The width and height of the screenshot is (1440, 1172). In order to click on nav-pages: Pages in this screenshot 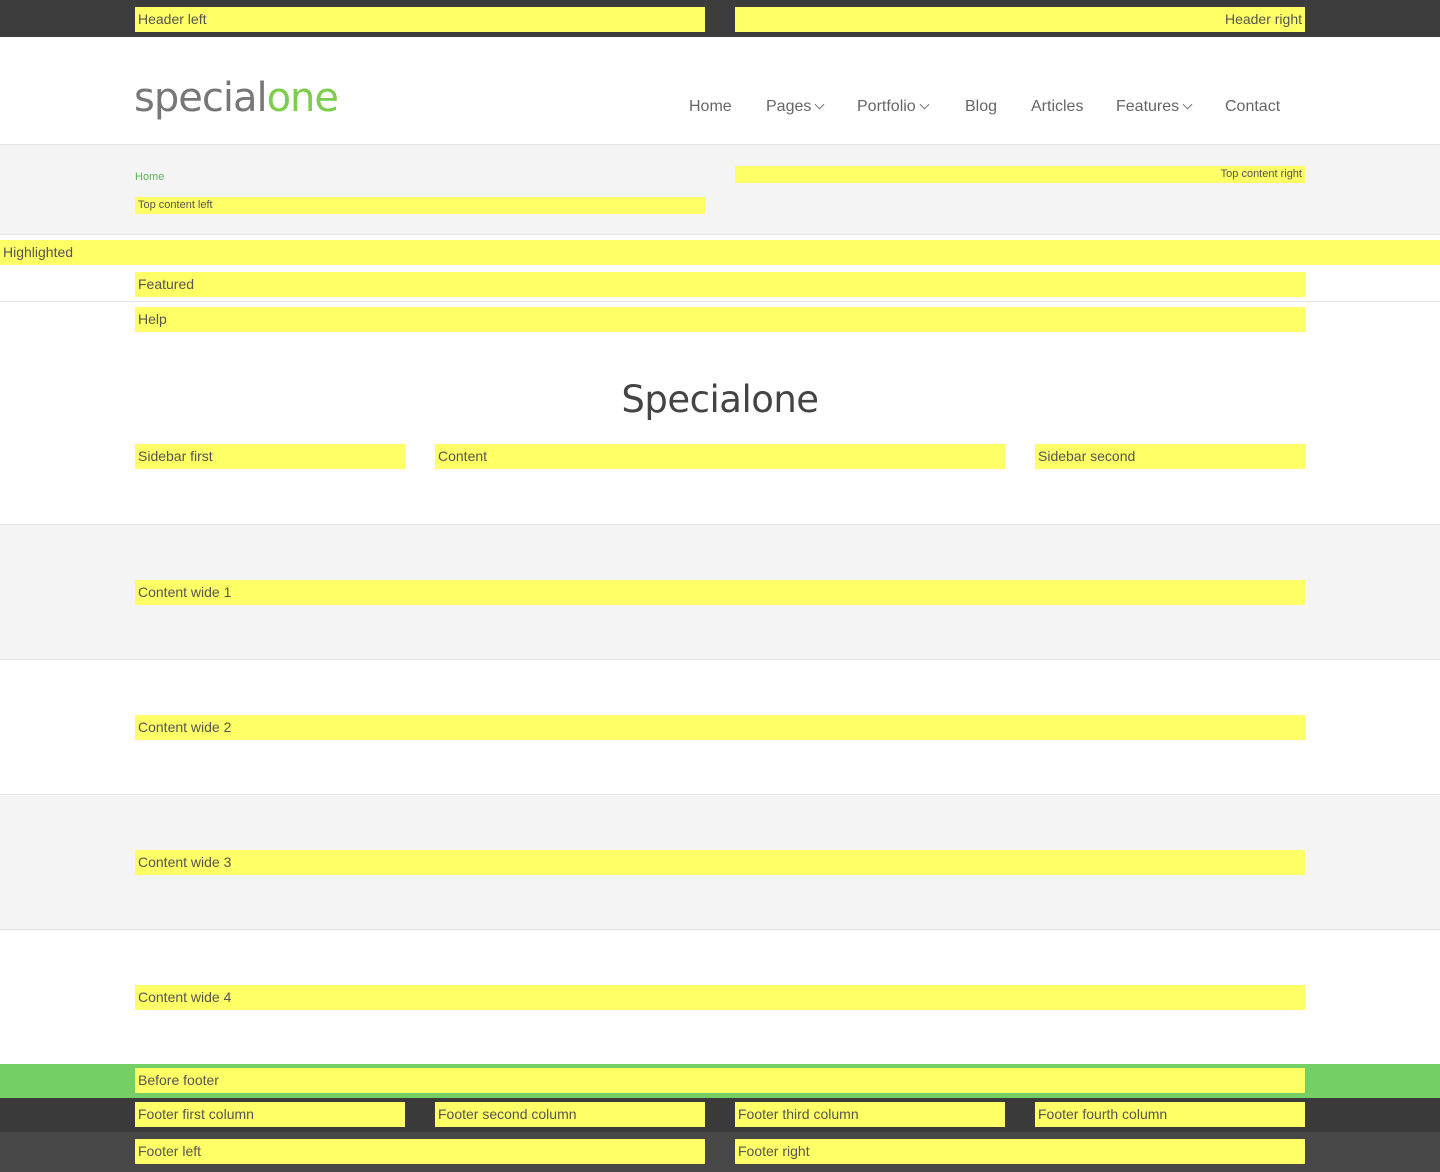, I will do `click(795, 107)`.